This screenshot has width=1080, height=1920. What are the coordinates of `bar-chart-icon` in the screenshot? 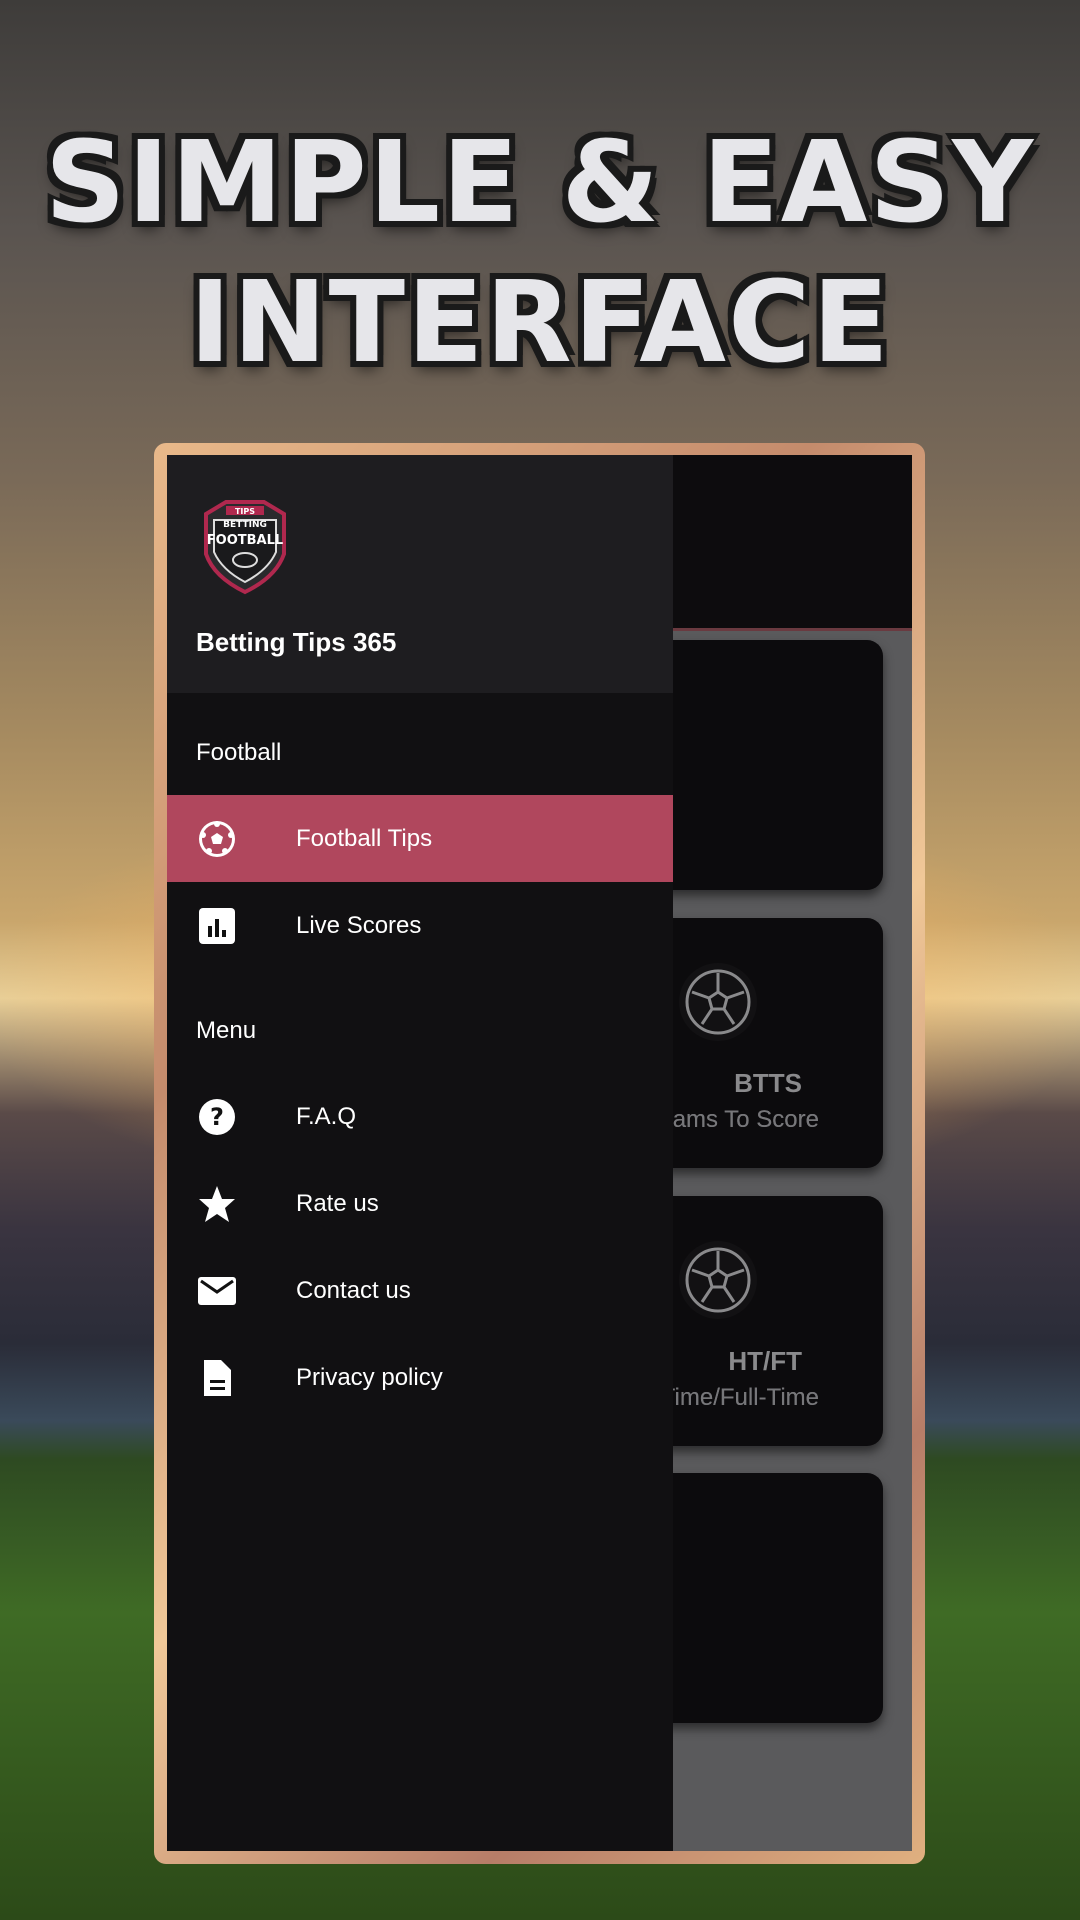 It's located at (217, 926).